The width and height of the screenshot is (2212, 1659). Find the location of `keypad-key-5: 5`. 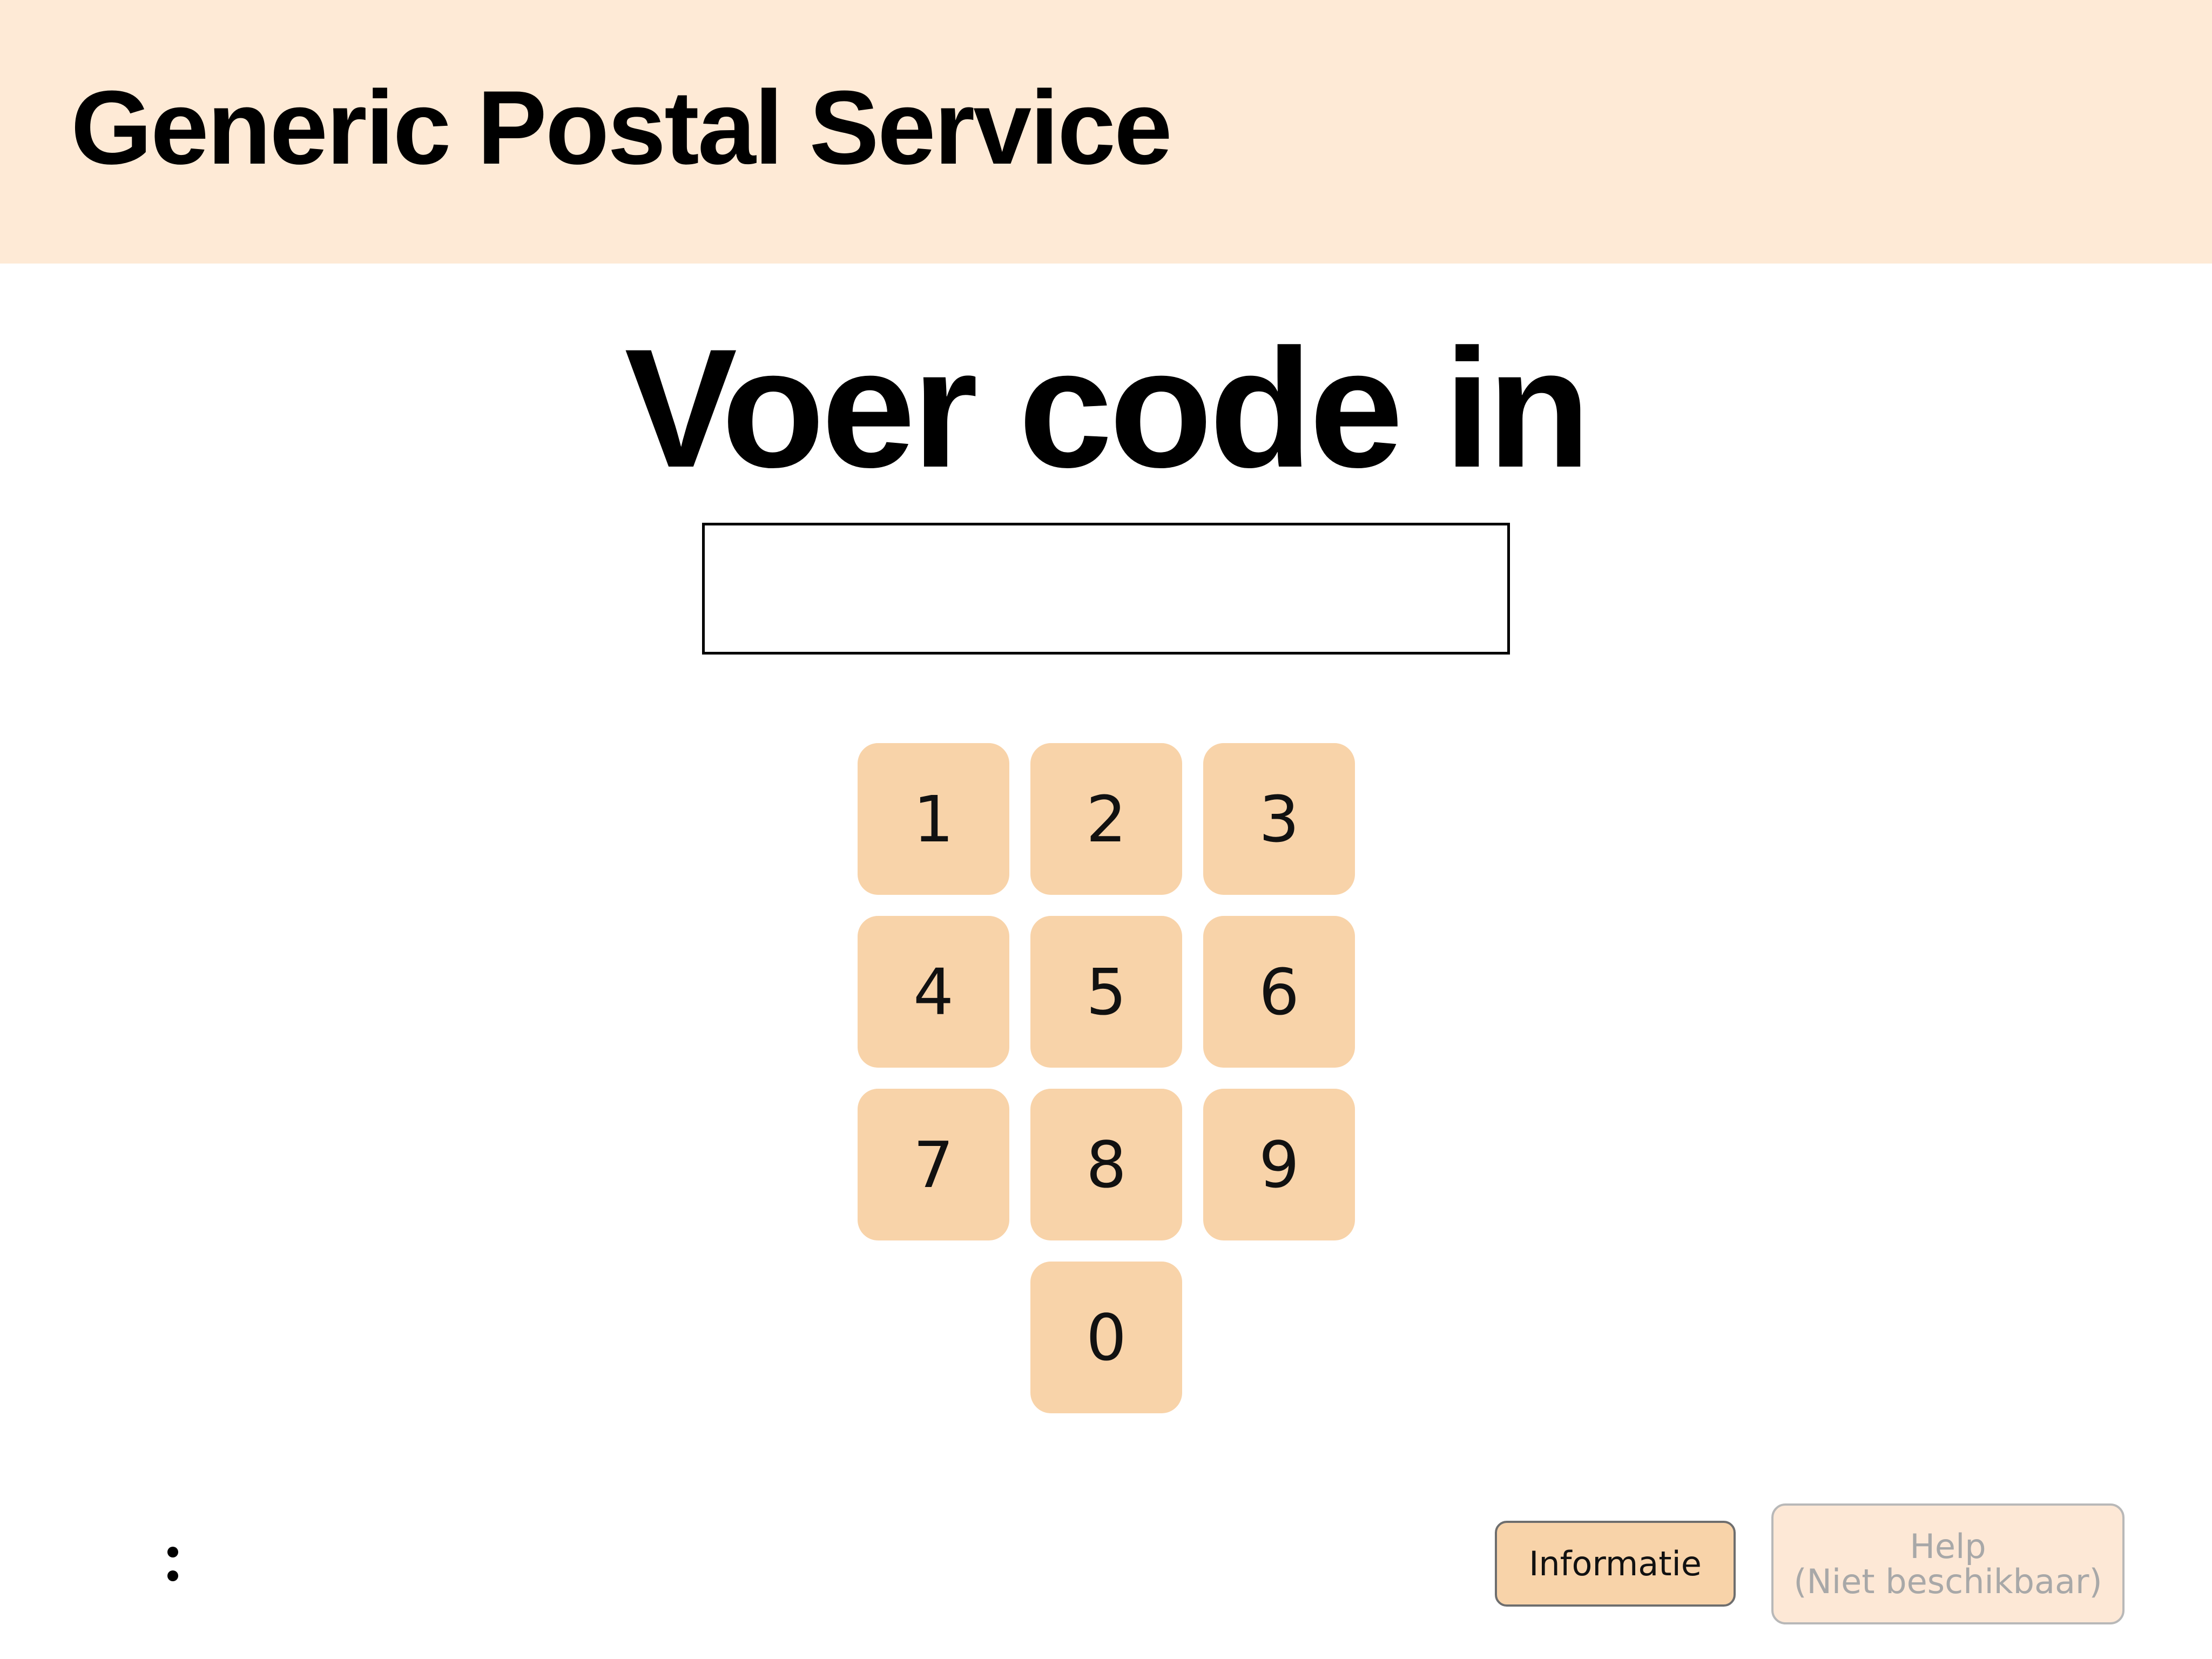

keypad-key-5: 5 is located at coordinates (1106, 992).